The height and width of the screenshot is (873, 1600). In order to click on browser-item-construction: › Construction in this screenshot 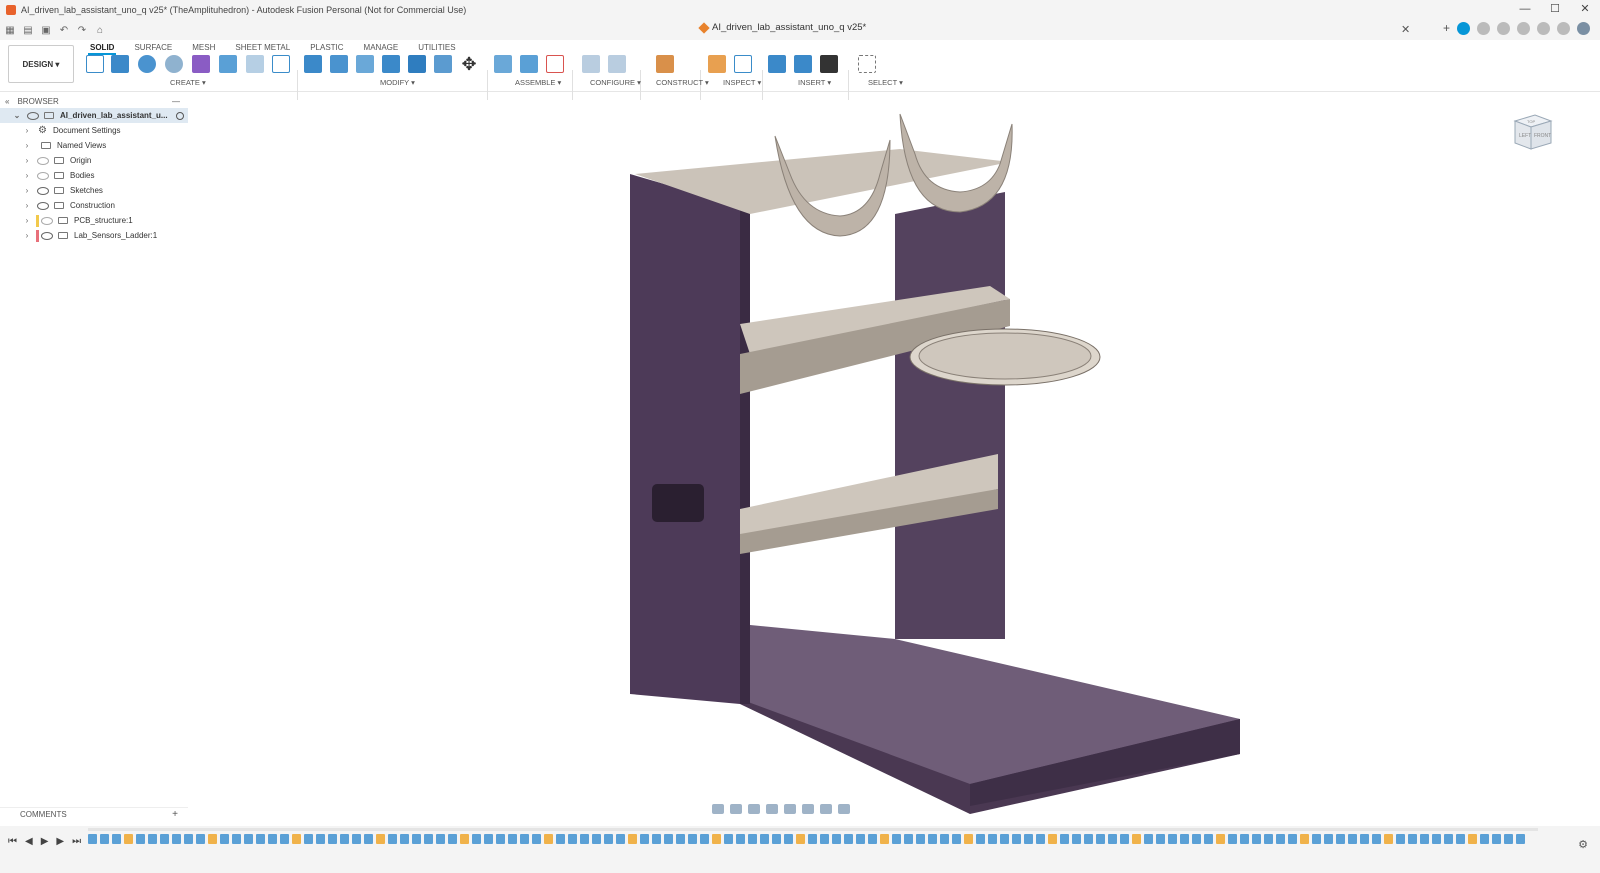, I will do `click(94, 205)`.